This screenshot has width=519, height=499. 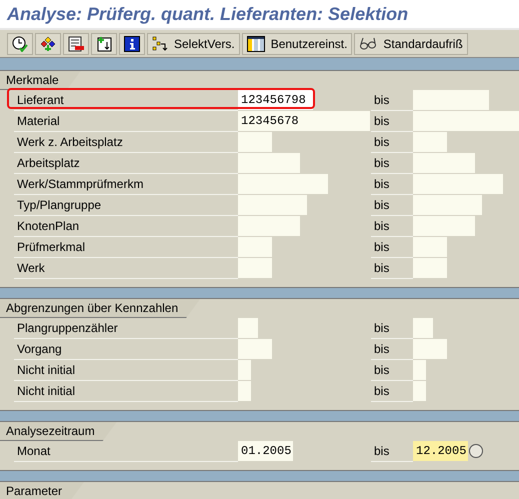 What do you see at coordinates (126, 142) in the screenshot?
I see `field-label: Werk z. Arbeitsplatz` at bounding box center [126, 142].